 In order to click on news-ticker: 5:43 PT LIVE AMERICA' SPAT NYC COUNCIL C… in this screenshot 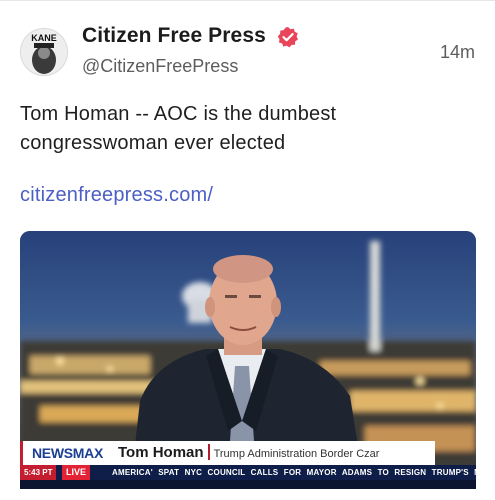, I will do `click(248, 472)`.